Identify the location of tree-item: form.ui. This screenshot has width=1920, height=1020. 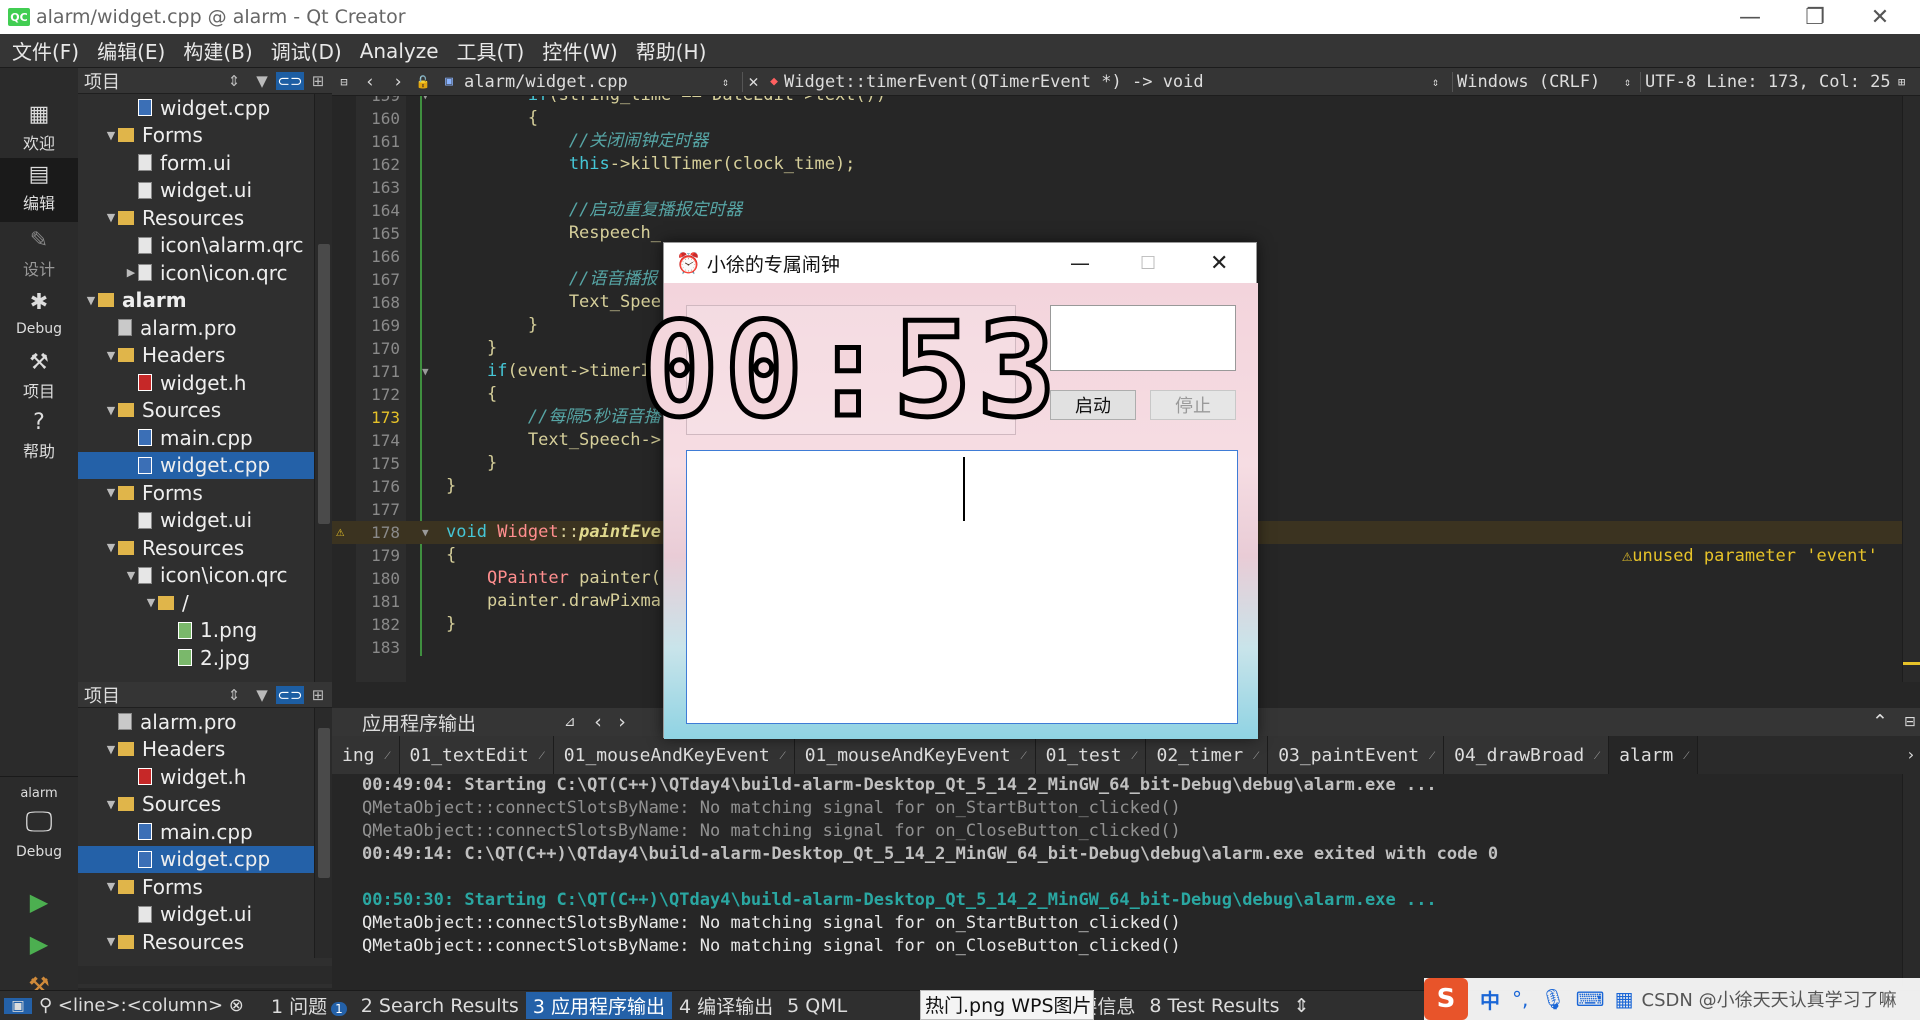
(196, 163).